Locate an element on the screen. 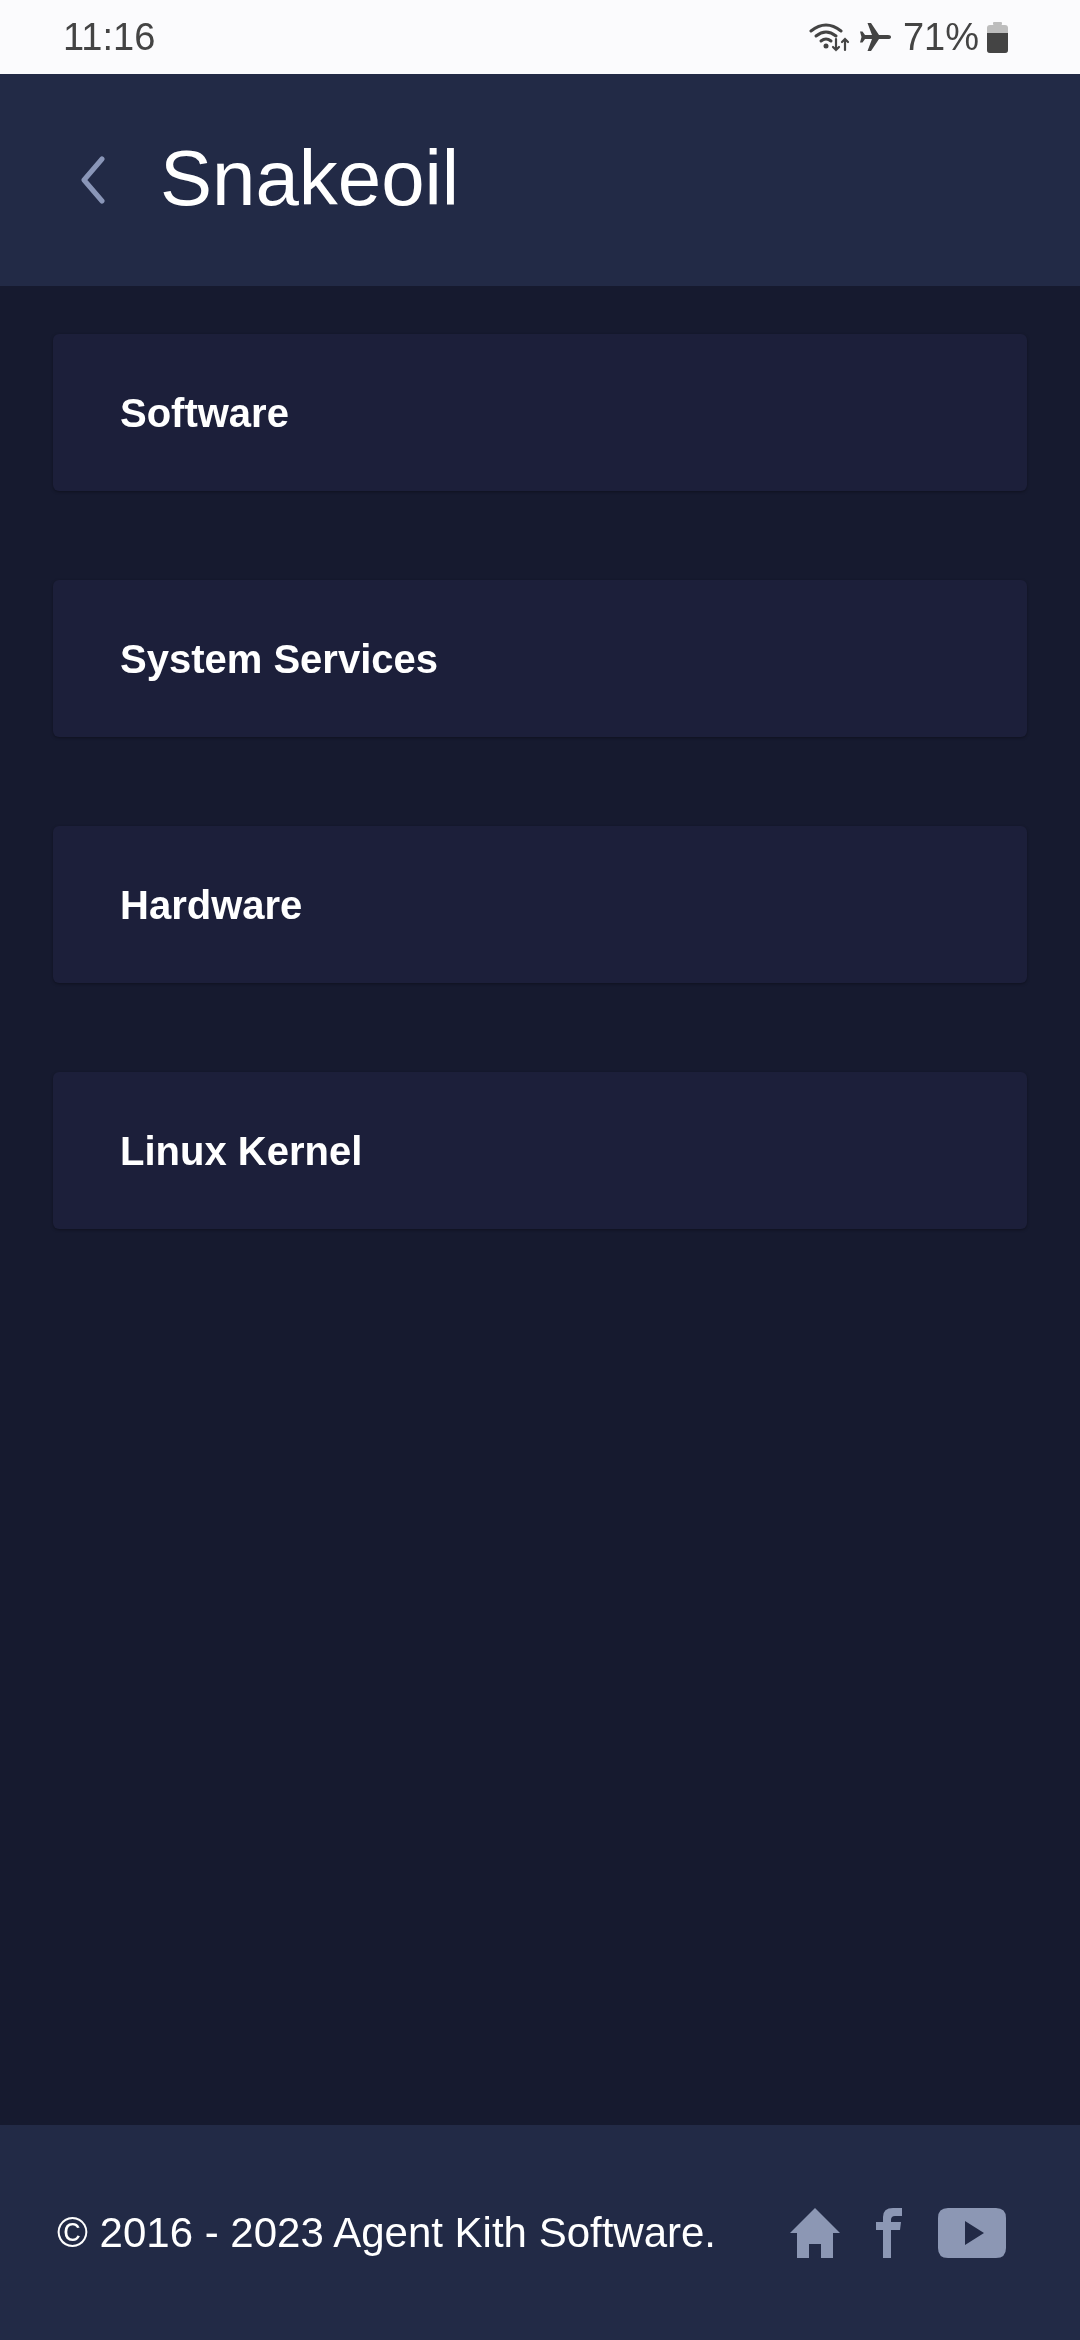  status-time: 11:16 is located at coordinates (109, 37).